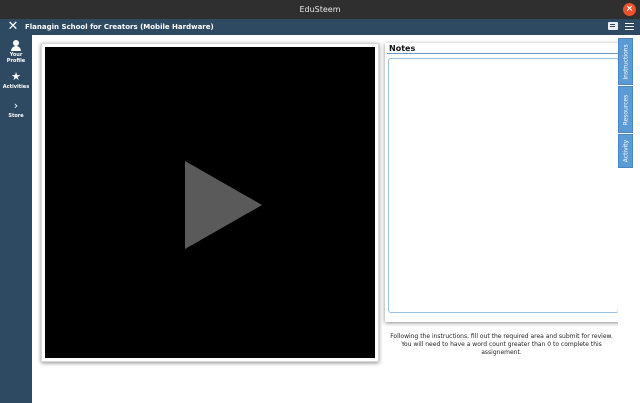 The image size is (640, 403). Describe the element at coordinates (16, 87) in the screenshot. I see `sidebar-item-label: Activities` at that location.